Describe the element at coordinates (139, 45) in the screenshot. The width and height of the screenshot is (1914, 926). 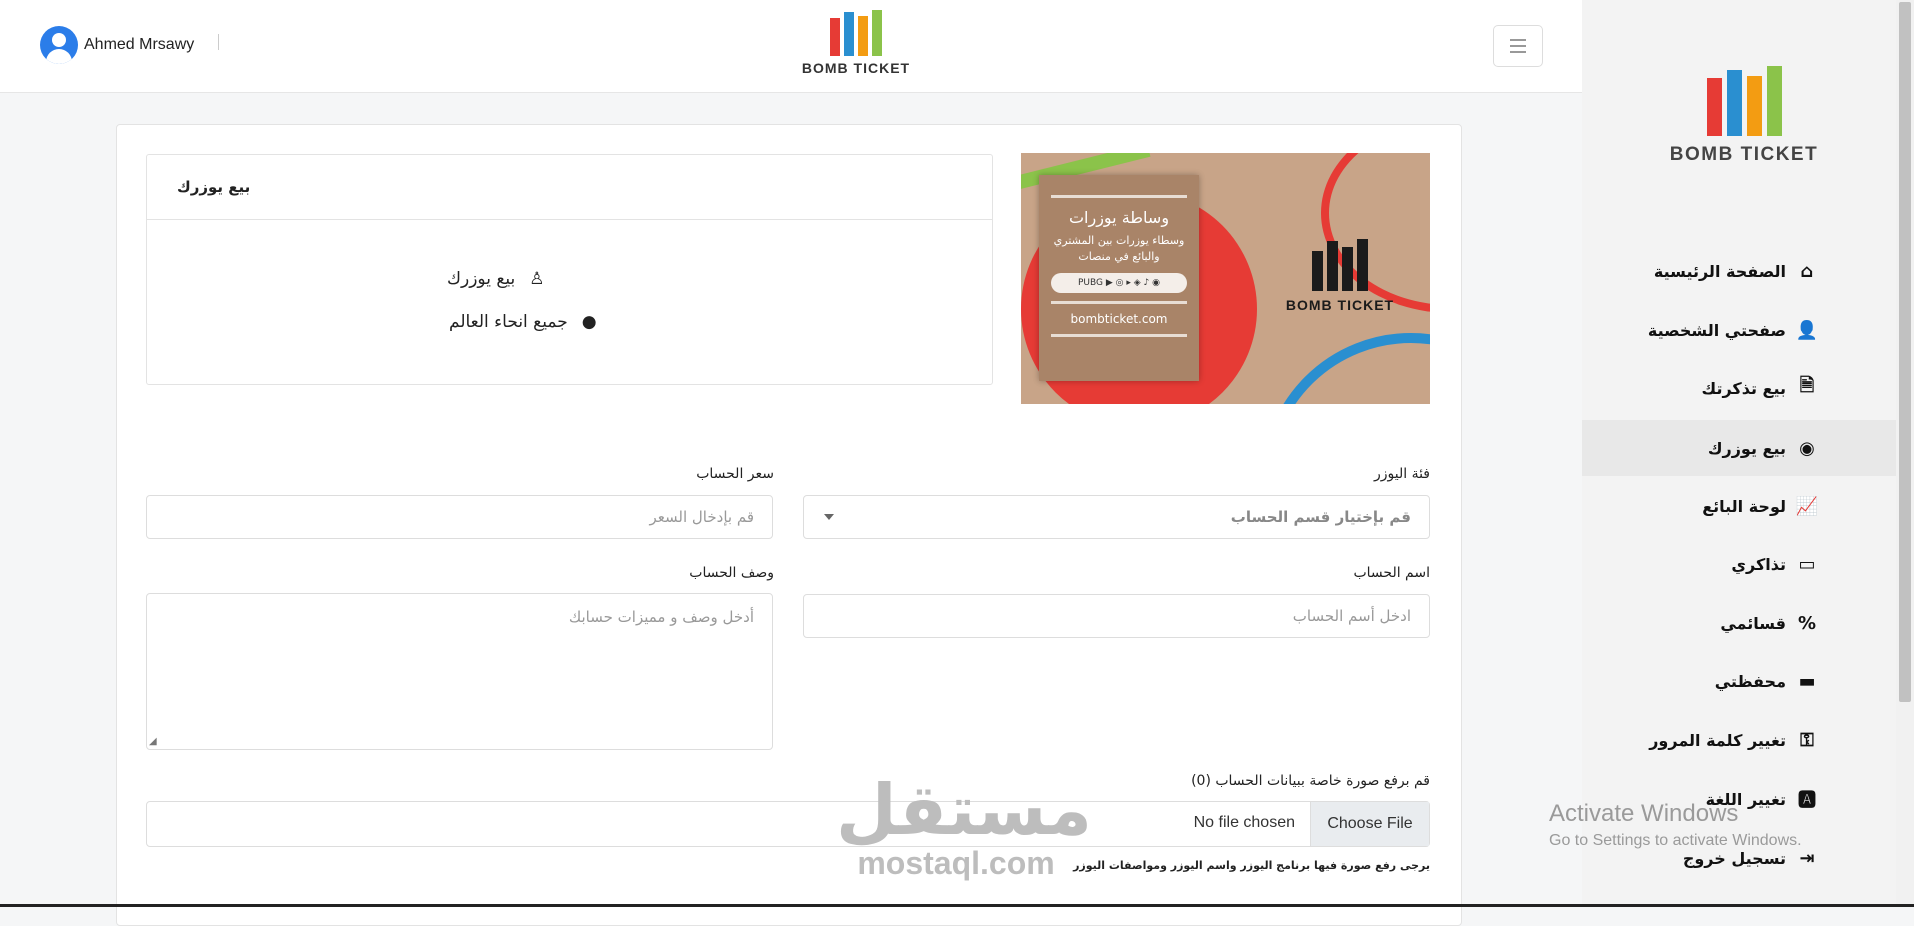
I see `user-name: Ahmed Mrsawy` at that location.